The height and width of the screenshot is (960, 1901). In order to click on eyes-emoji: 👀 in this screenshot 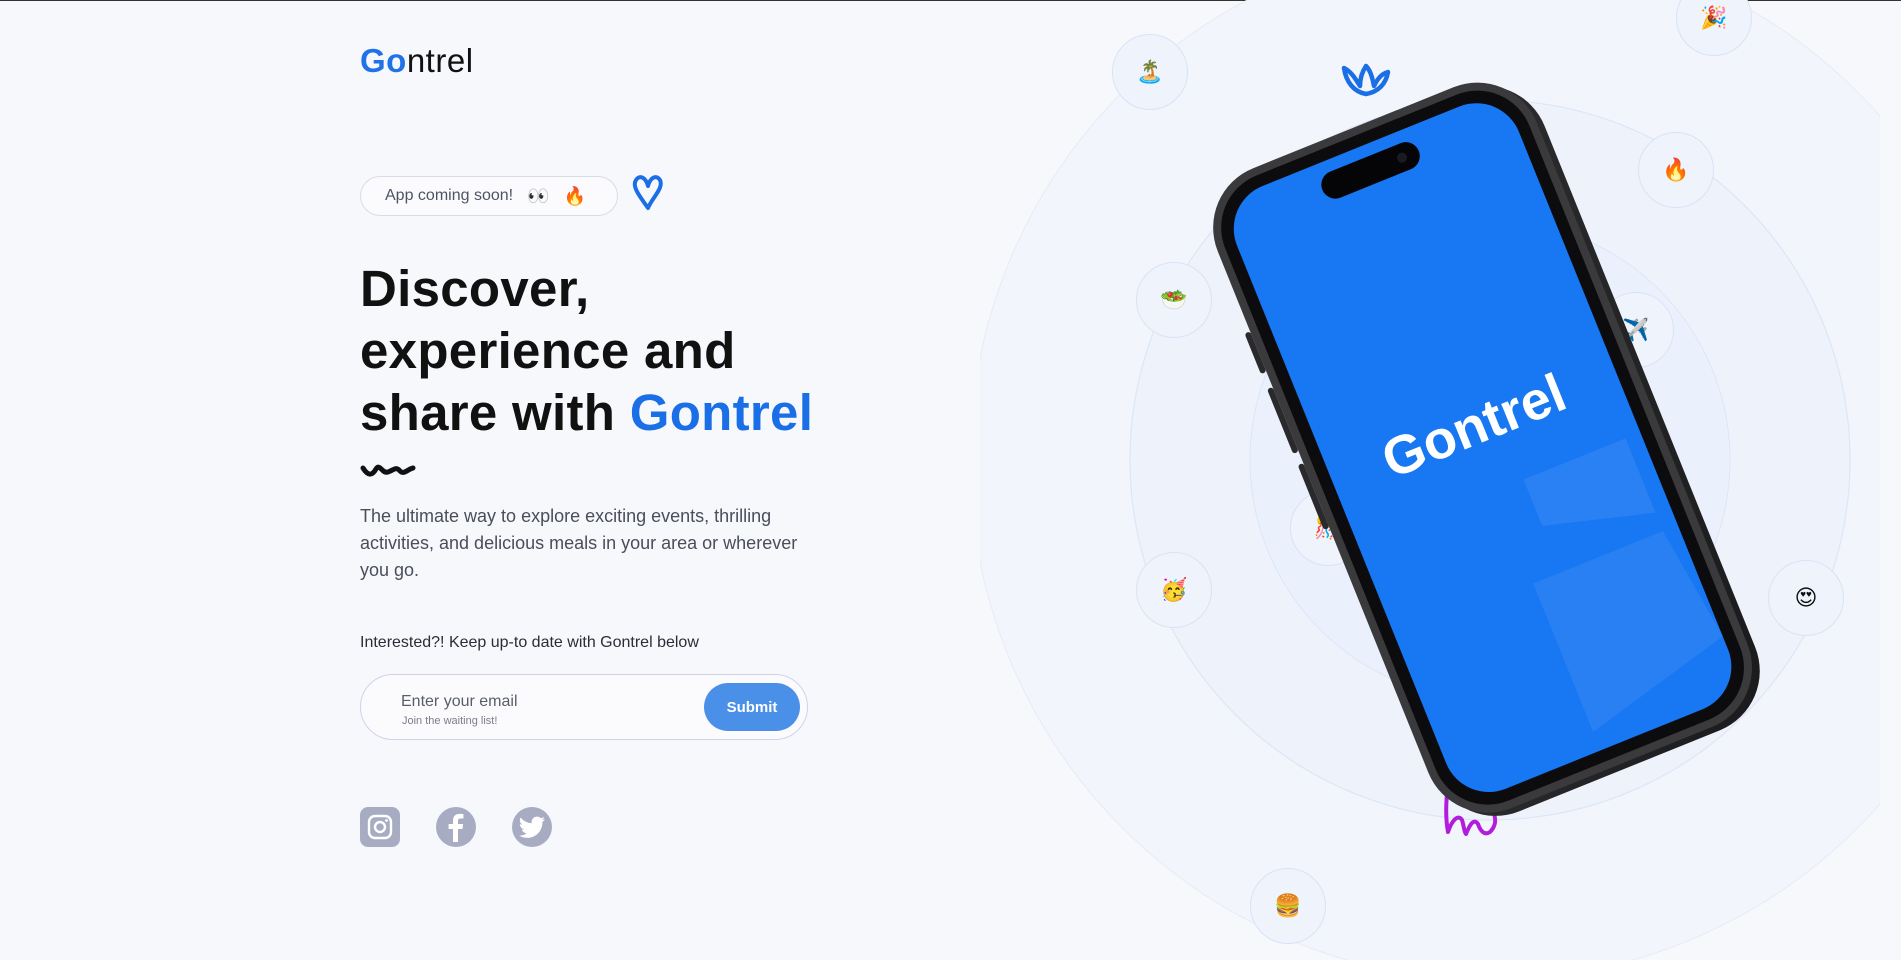, I will do `click(538, 195)`.